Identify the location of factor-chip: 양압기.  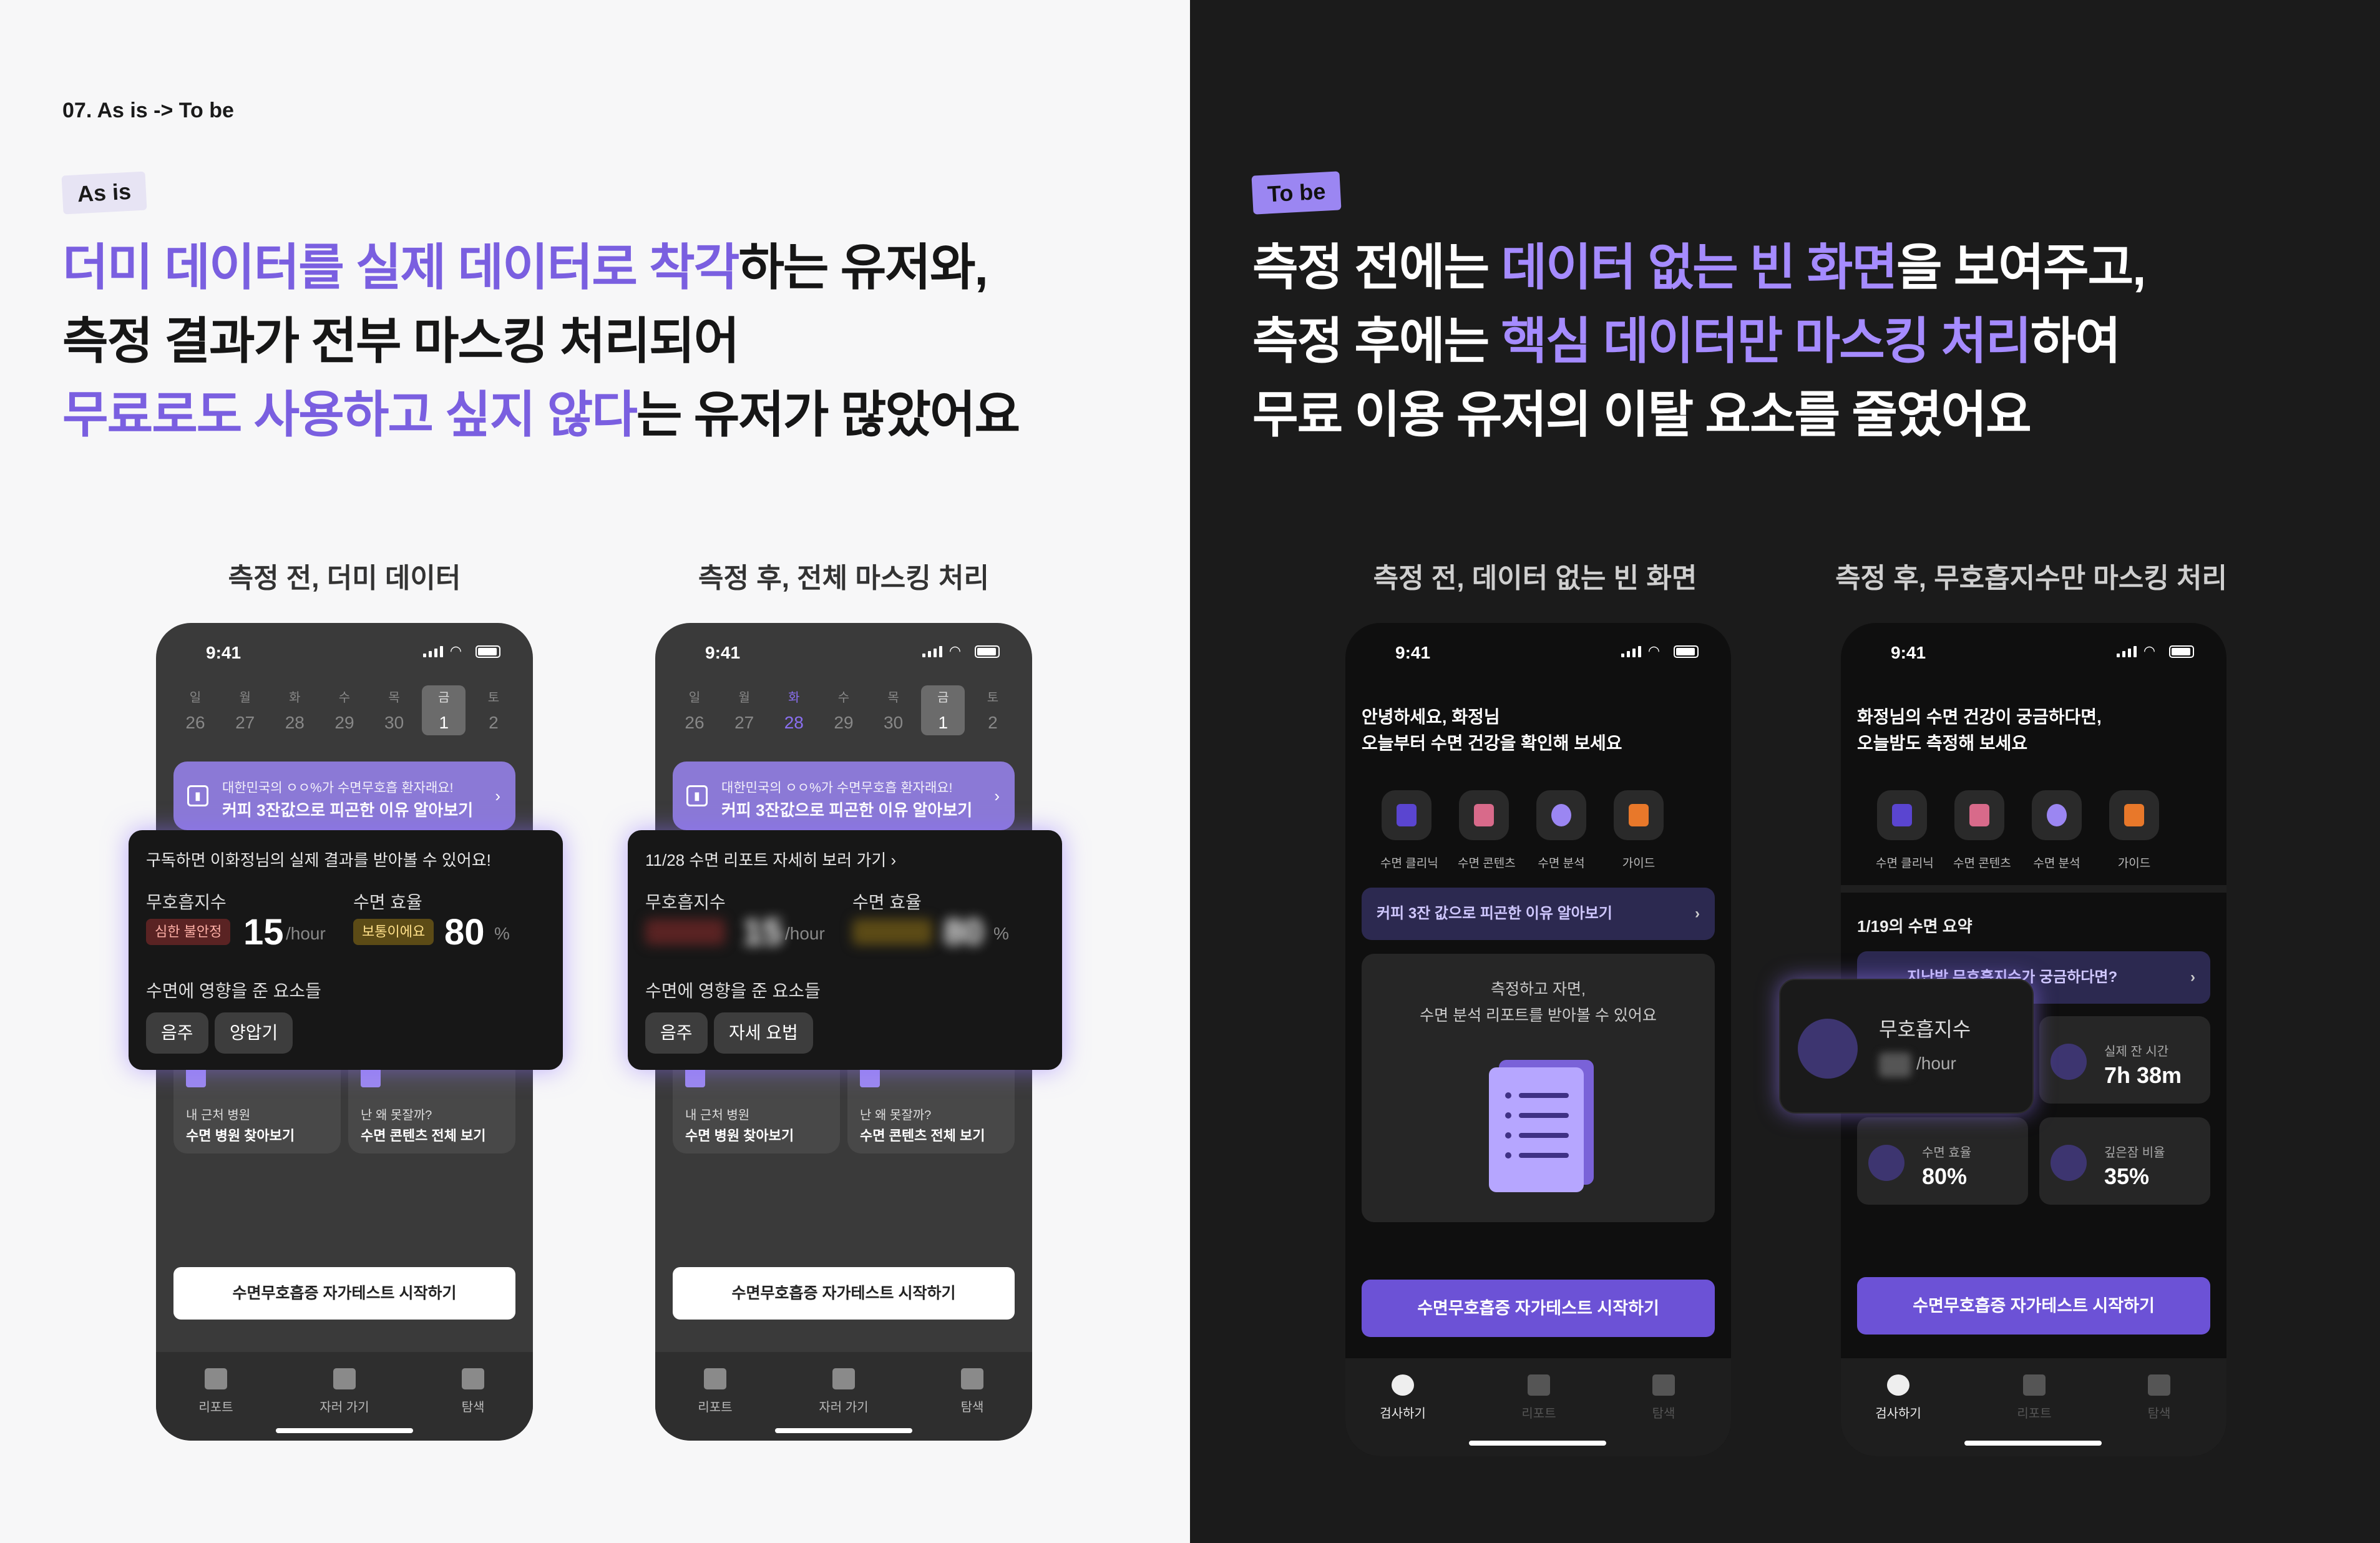
(254, 1033).